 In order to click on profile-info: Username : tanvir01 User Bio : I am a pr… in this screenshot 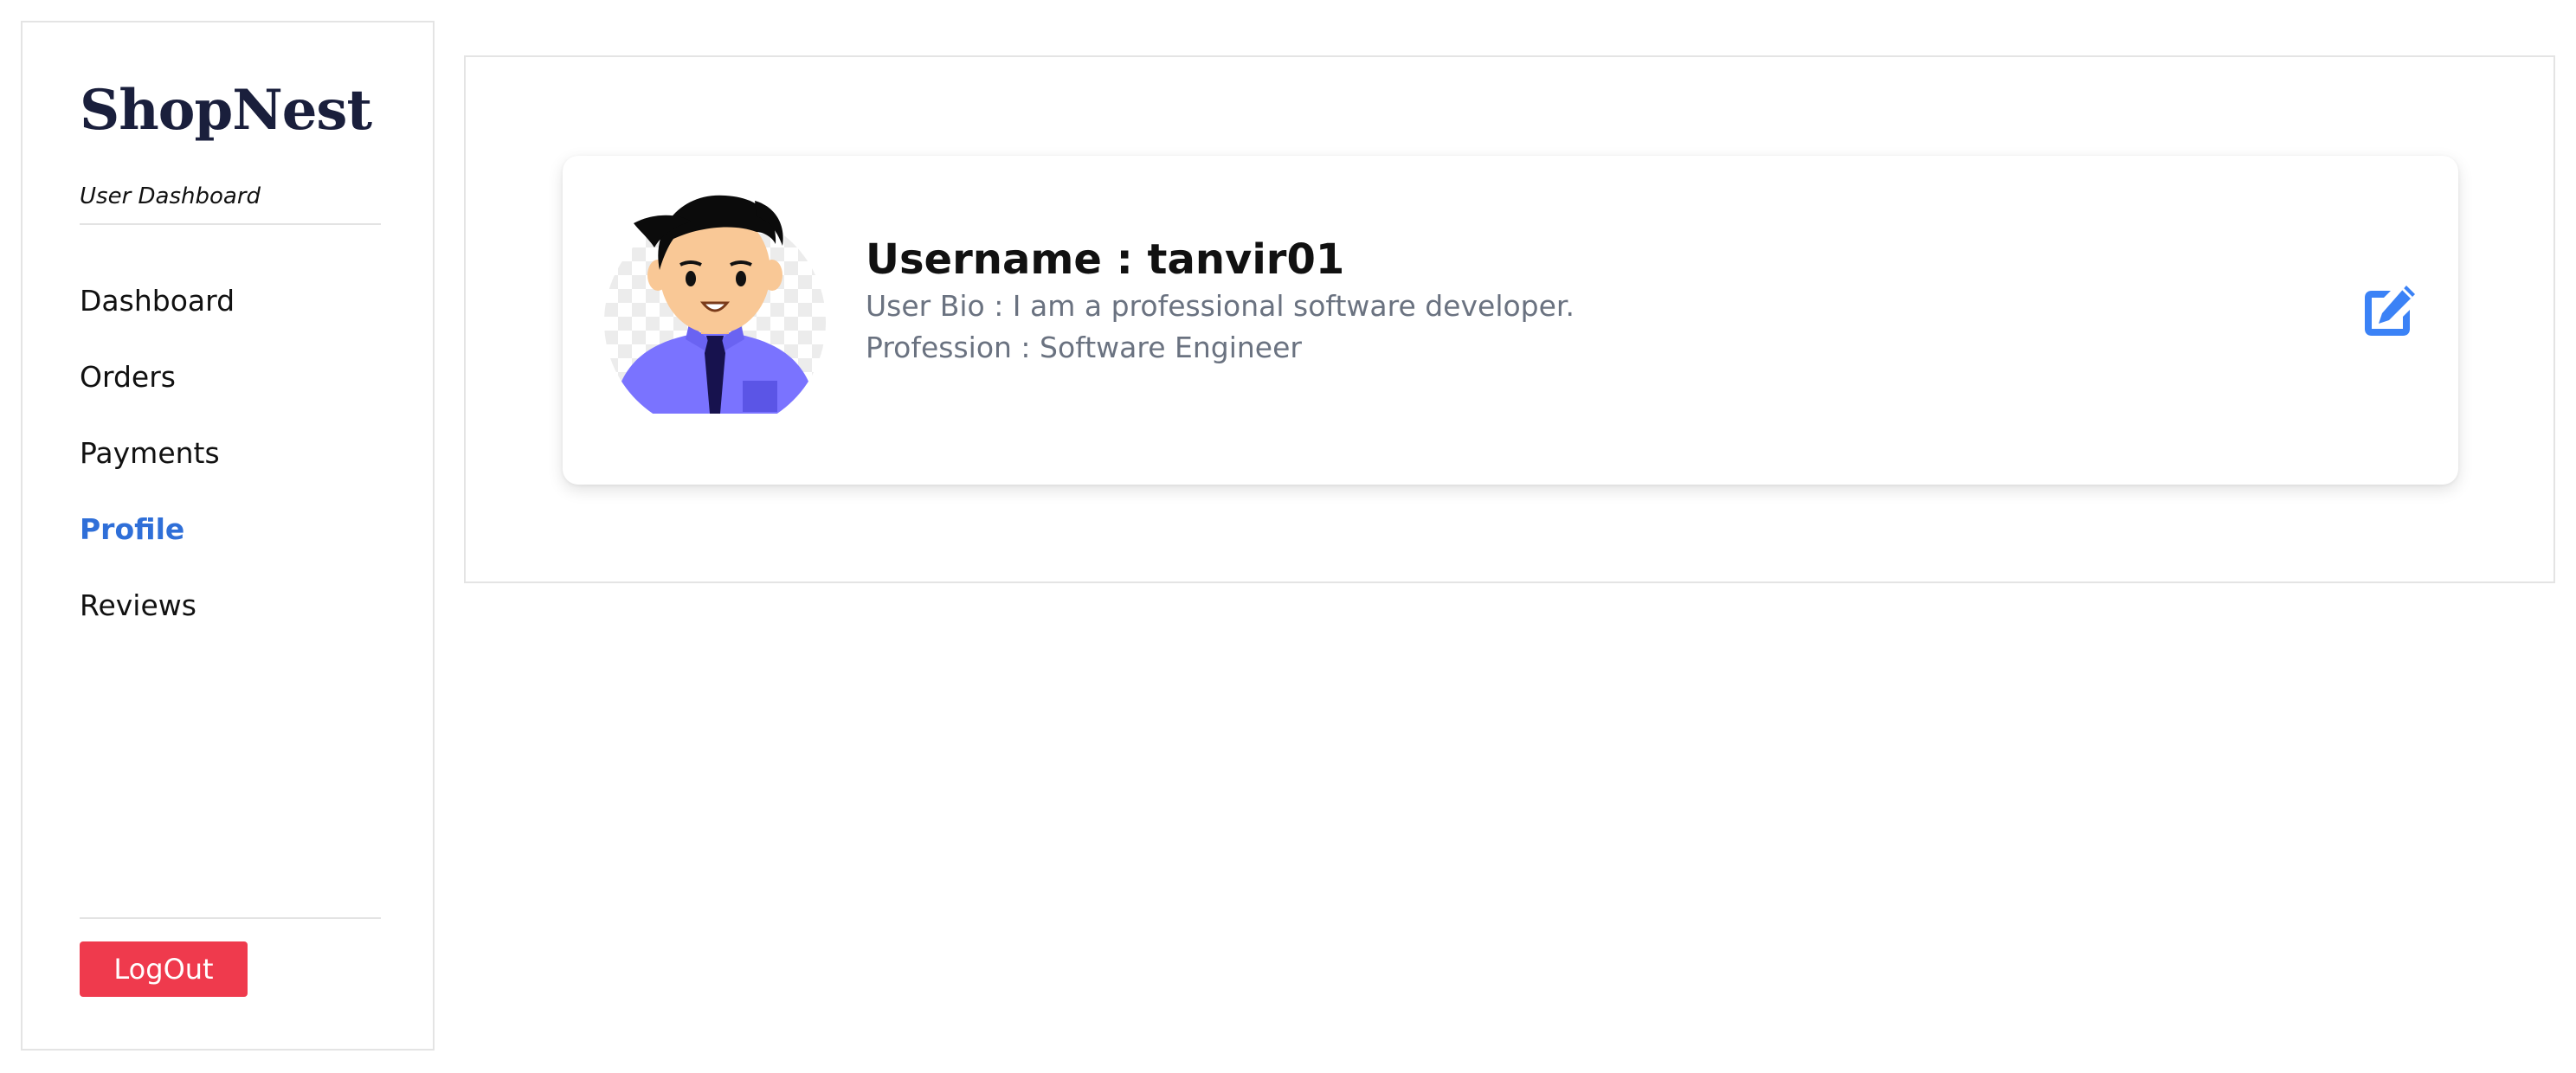, I will do `click(1220, 302)`.